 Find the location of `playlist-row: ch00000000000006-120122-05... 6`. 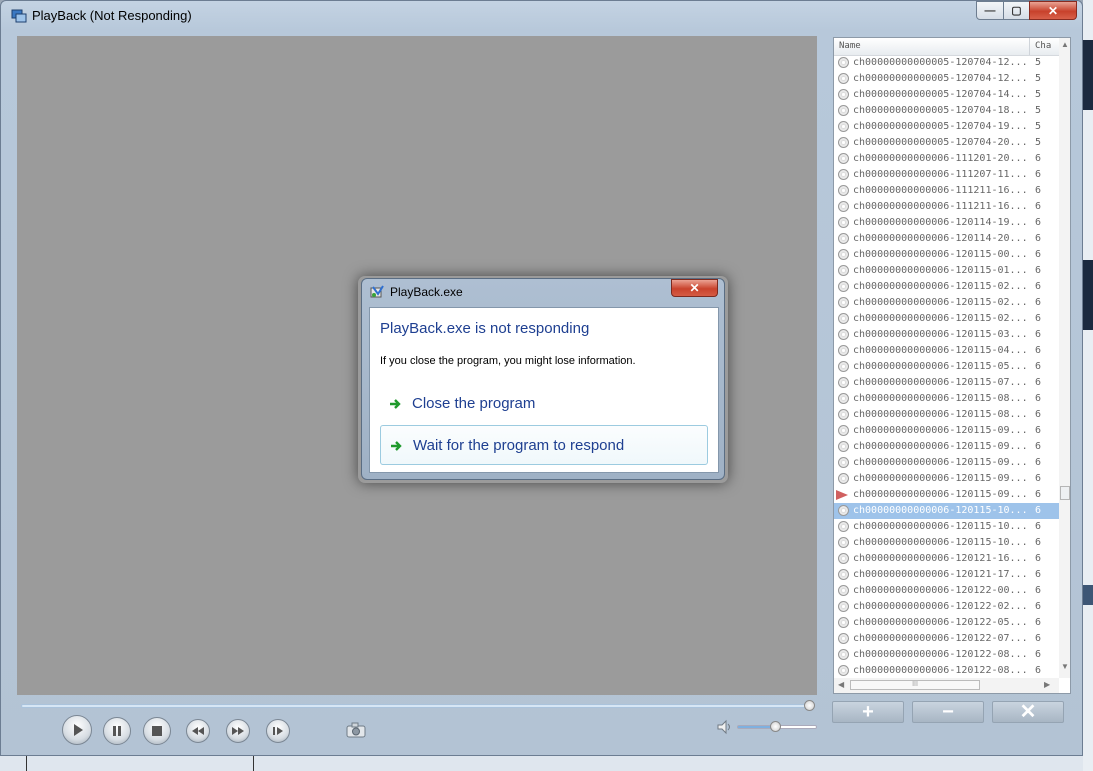

playlist-row: ch00000000000006-120122-05... 6 is located at coordinates (946, 623).